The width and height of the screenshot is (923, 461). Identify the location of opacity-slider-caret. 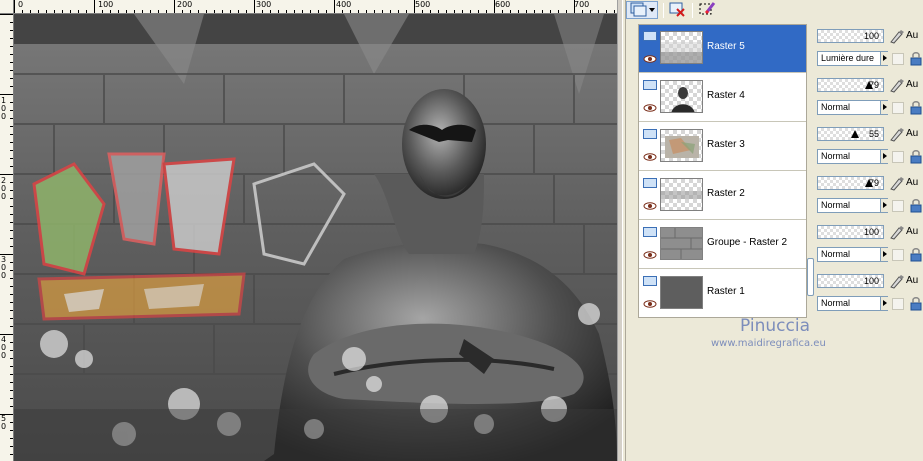
(855, 134).